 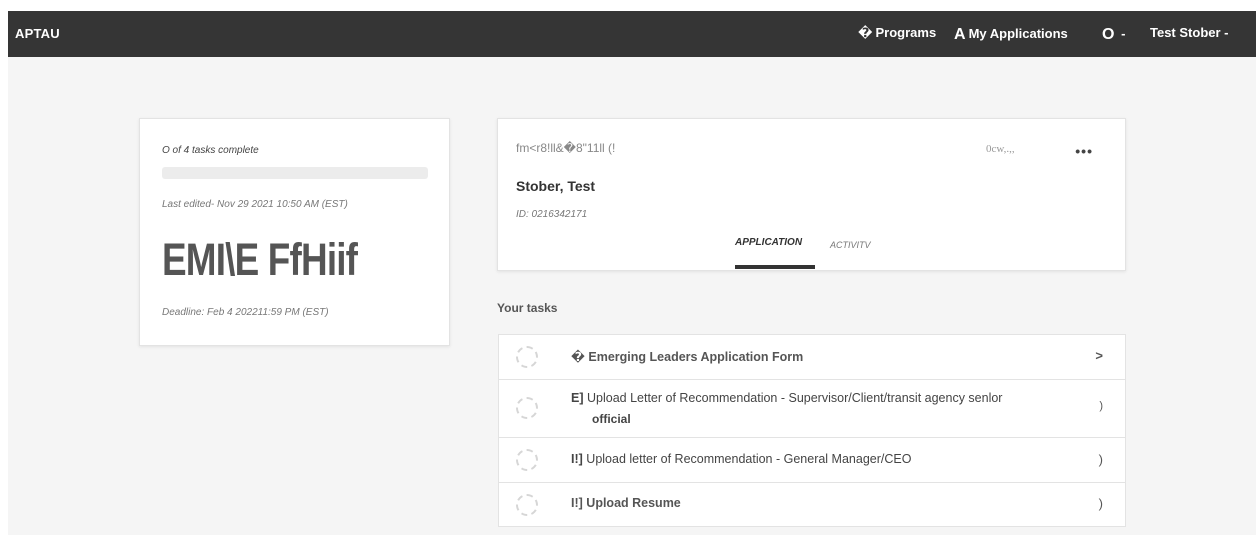 What do you see at coordinates (775, 267) in the screenshot?
I see `active-tab-indicator` at bounding box center [775, 267].